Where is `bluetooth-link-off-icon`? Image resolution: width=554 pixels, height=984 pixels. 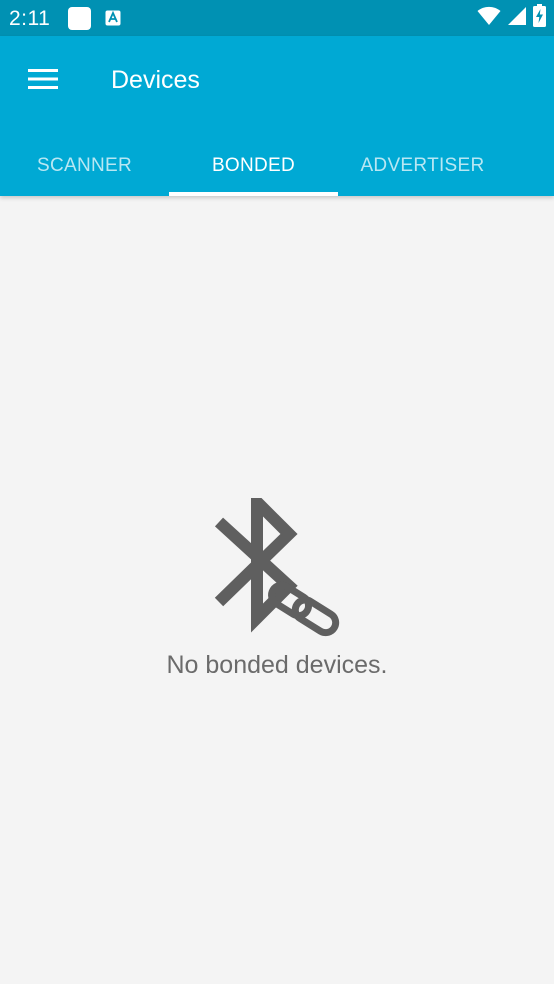 bluetooth-link-off-icon is located at coordinates (275, 562).